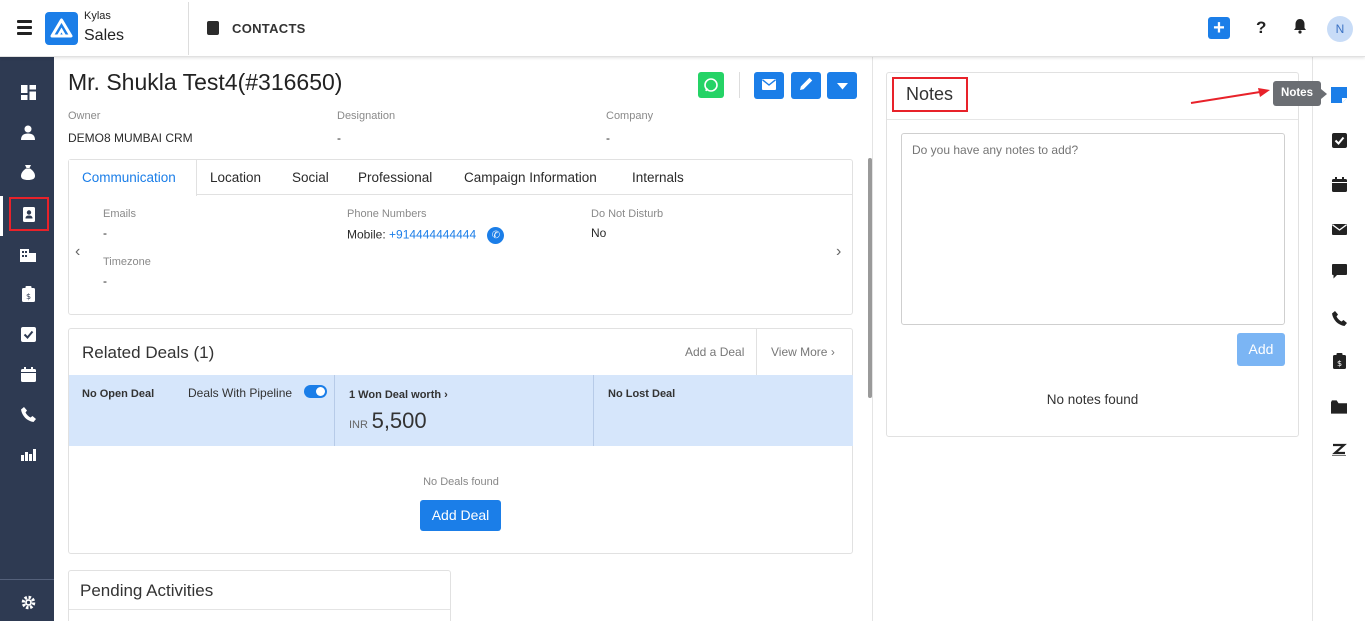 The height and width of the screenshot is (621, 1365). I want to click on nav-deal-clipboard-icon: $, so click(28, 294).